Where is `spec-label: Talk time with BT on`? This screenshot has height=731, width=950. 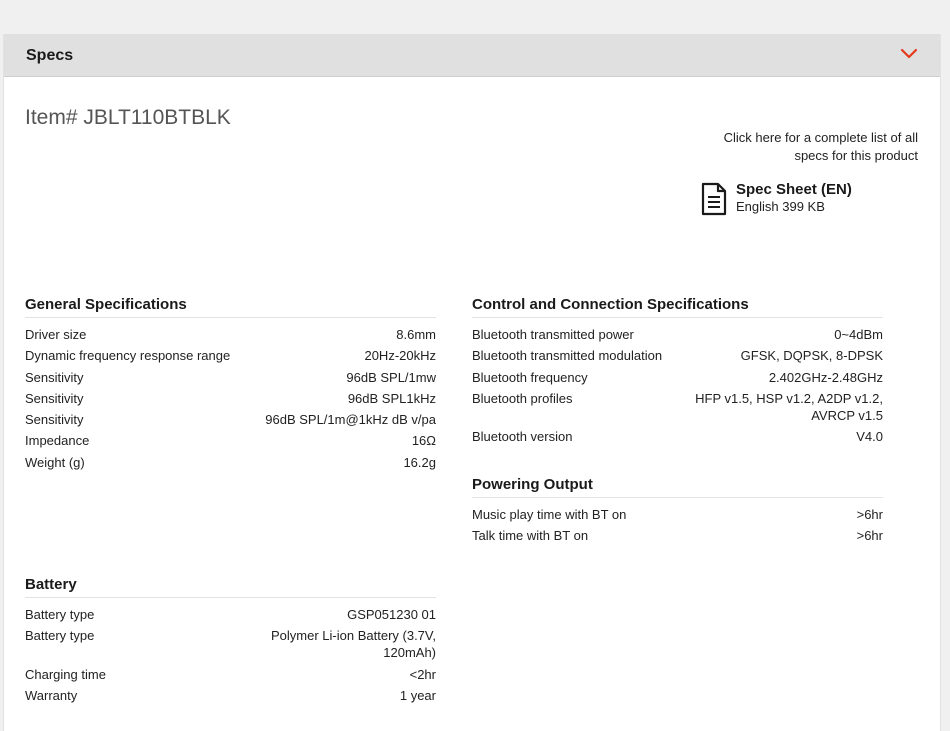 spec-label: Talk time with BT on is located at coordinates (530, 536).